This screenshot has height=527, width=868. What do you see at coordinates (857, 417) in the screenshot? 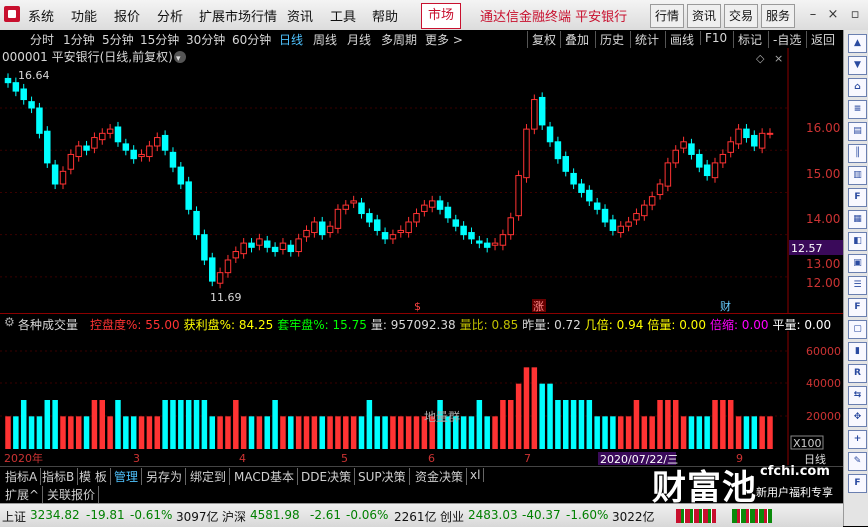
I see `move-icon: ✥` at bounding box center [857, 417].